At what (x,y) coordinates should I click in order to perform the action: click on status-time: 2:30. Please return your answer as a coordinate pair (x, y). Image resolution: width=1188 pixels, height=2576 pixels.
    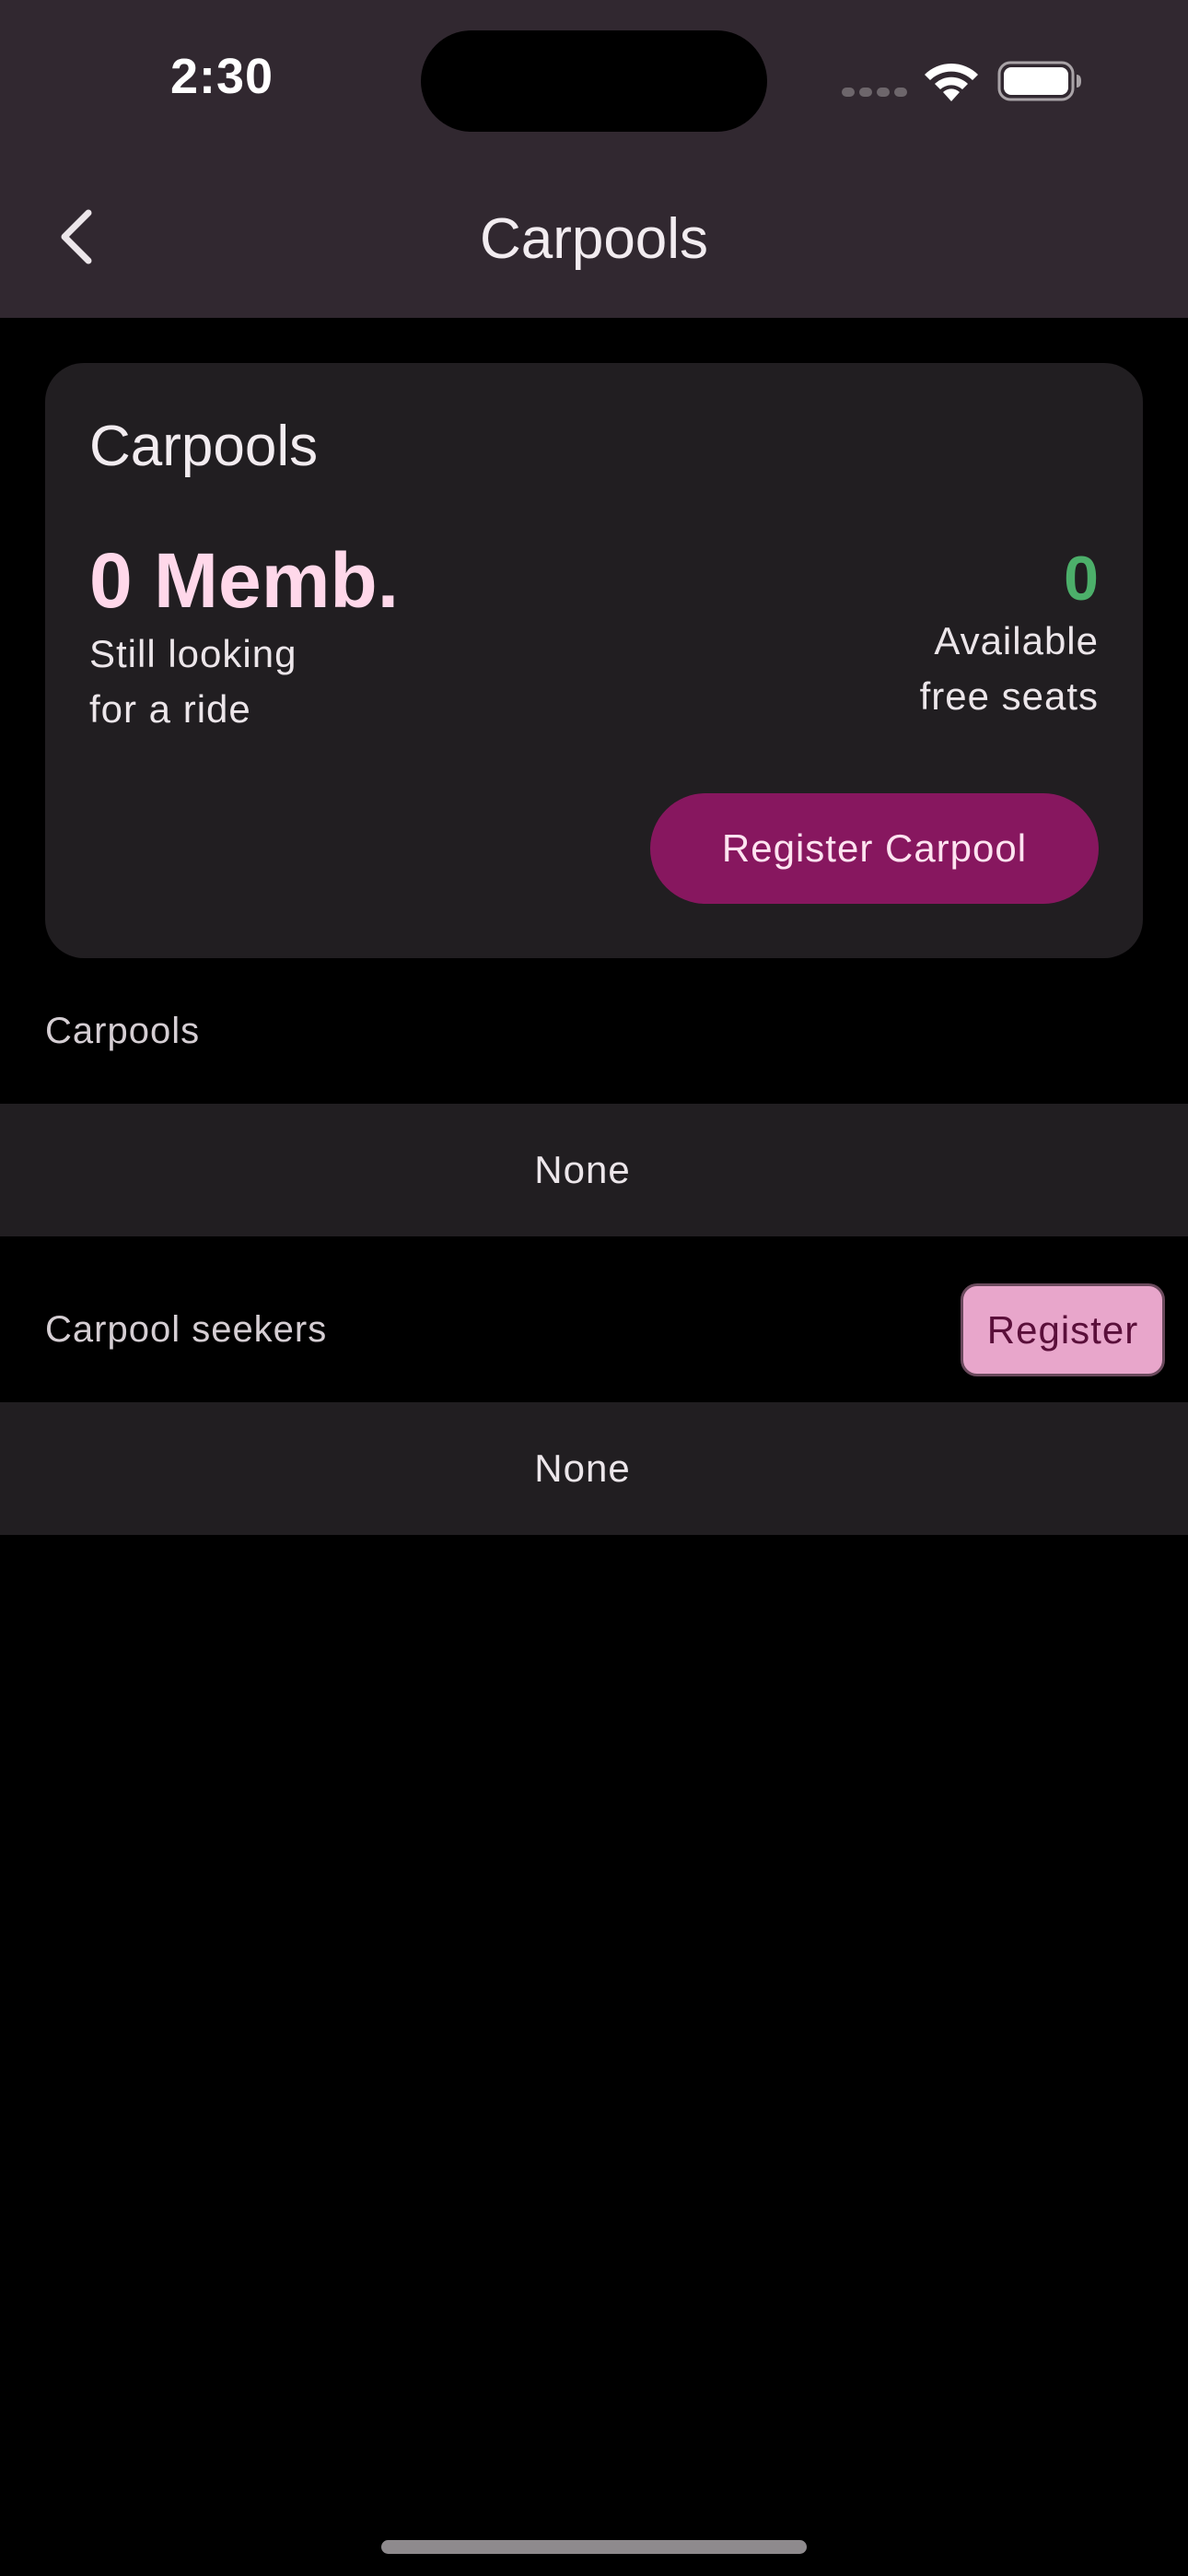
    Looking at the image, I should click on (222, 76).